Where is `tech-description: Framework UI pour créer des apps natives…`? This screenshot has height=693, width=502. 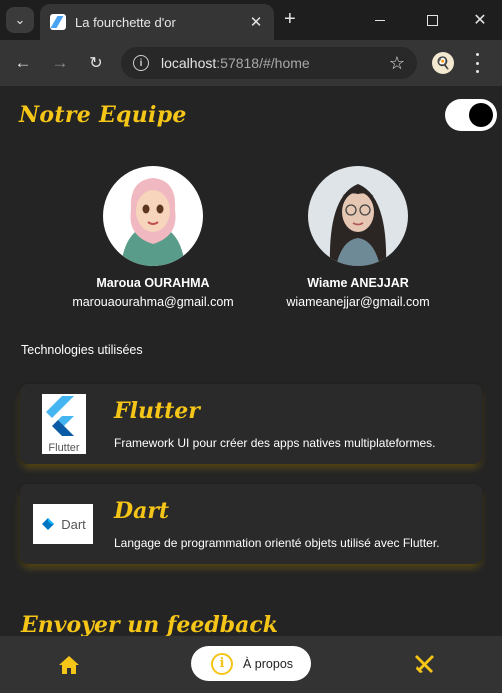
tech-description: Framework UI pour créer des apps natives… is located at coordinates (275, 443).